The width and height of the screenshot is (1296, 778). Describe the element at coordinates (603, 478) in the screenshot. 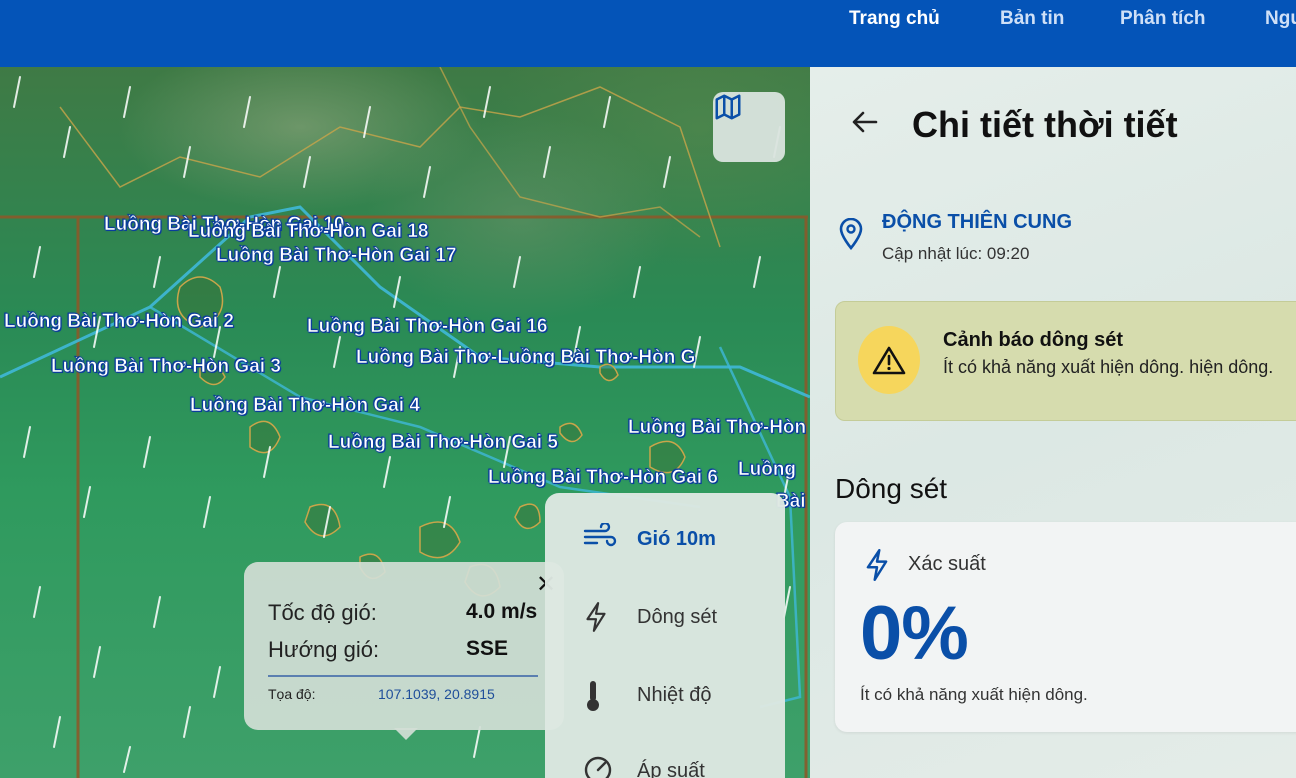

I see `route-label: Luồng Bài Thơ-Hòn Gai 6` at that location.